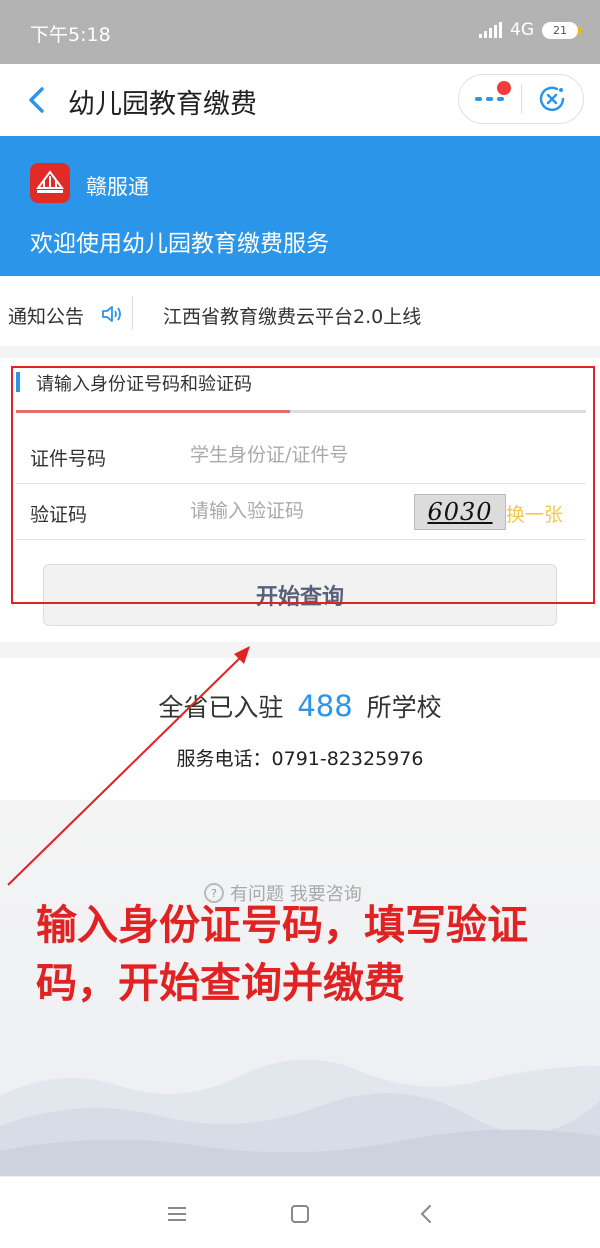  I want to click on close-button, so click(552, 99).